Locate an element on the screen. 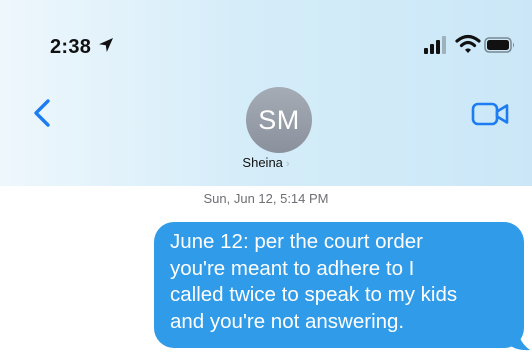 This screenshot has height=360, width=532. contact-name-button: Sheina › is located at coordinates (266, 162).